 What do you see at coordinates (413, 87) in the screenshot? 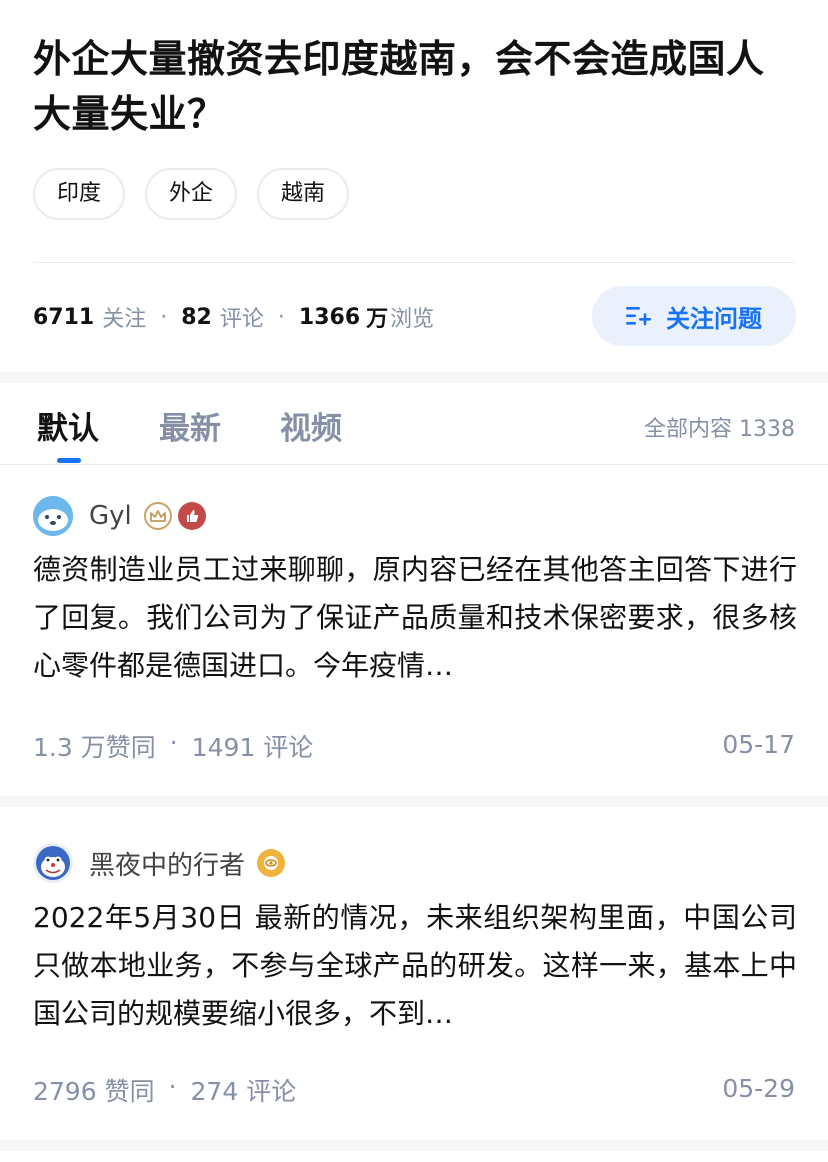
I see `question-title: 外企大量撤资去印度越南，会不会造成国人大量失业？` at bounding box center [413, 87].